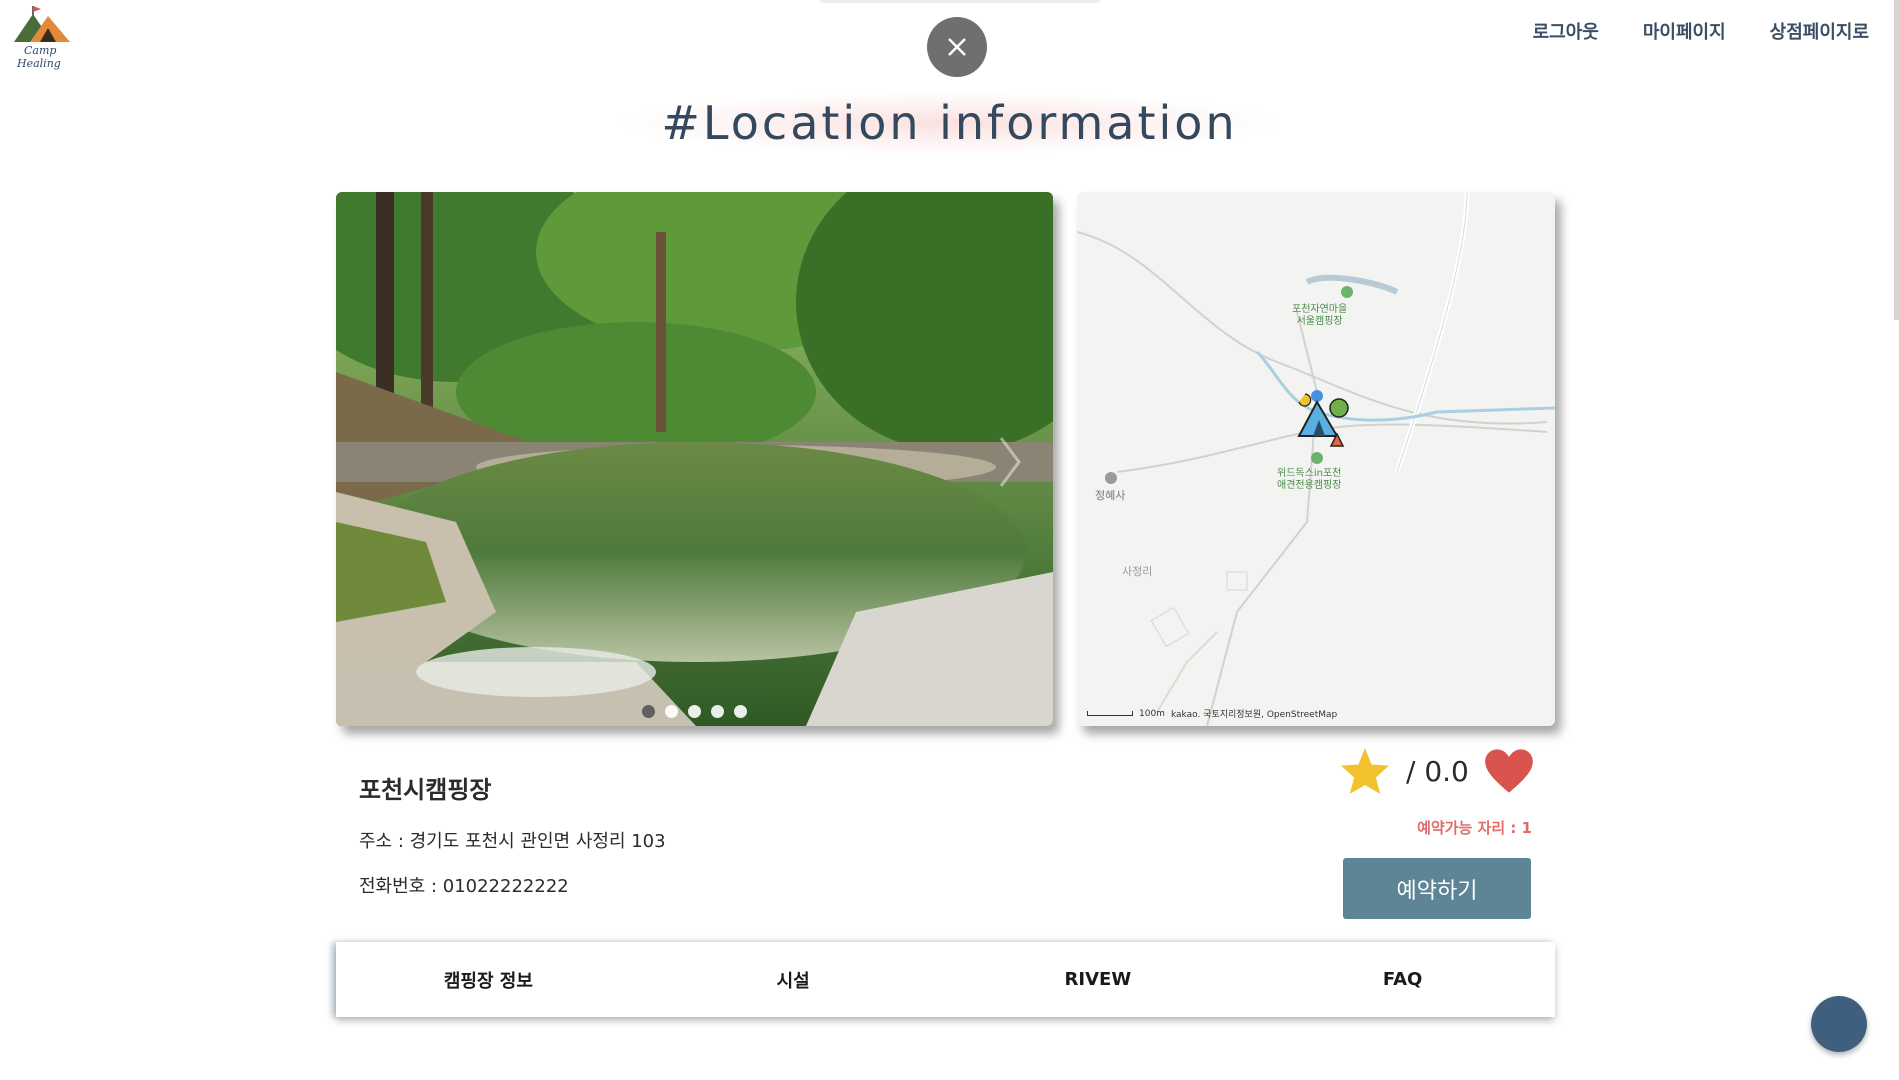 This screenshot has height=1080, width=1899. I want to click on map-label-temple: 정혜사, so click(1110, 495).